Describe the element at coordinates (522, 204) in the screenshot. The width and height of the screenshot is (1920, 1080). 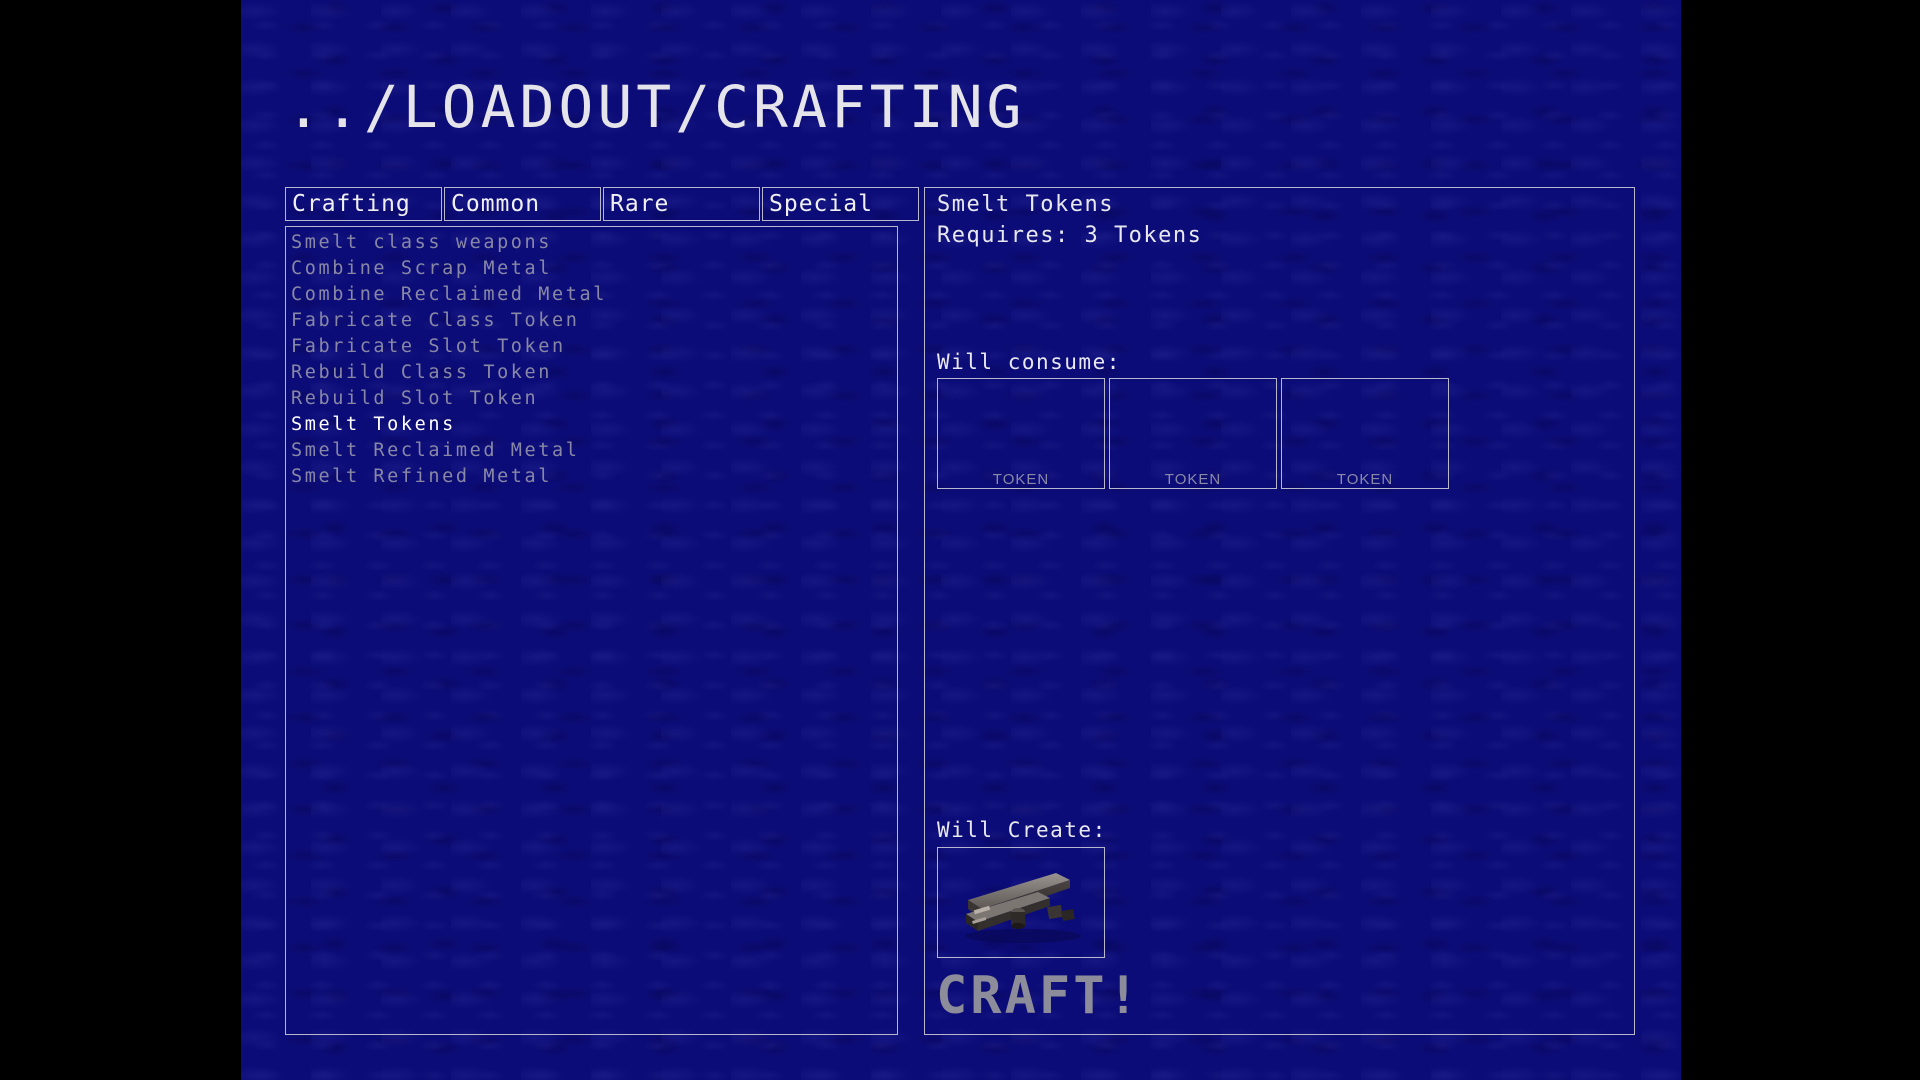
I see `tab-common: Common` at that location.